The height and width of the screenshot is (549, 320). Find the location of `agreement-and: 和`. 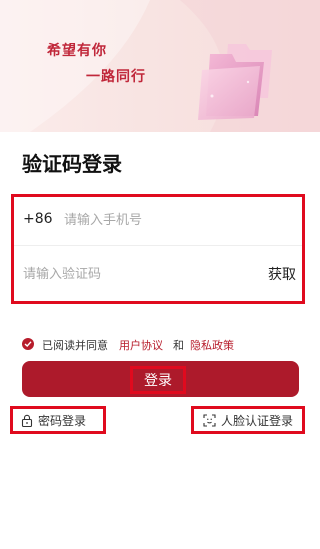

agreement-and: 和 is located at coordinates (178, 345).